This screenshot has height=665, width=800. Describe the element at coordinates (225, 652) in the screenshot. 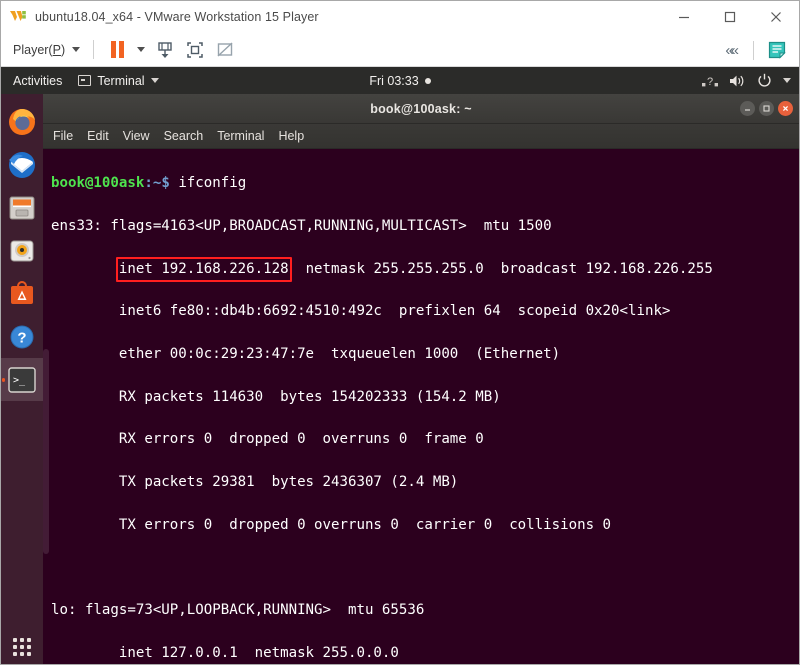

I see `output-text: inet 127.0.0.1 netmask 255.0.0.0` at that location.